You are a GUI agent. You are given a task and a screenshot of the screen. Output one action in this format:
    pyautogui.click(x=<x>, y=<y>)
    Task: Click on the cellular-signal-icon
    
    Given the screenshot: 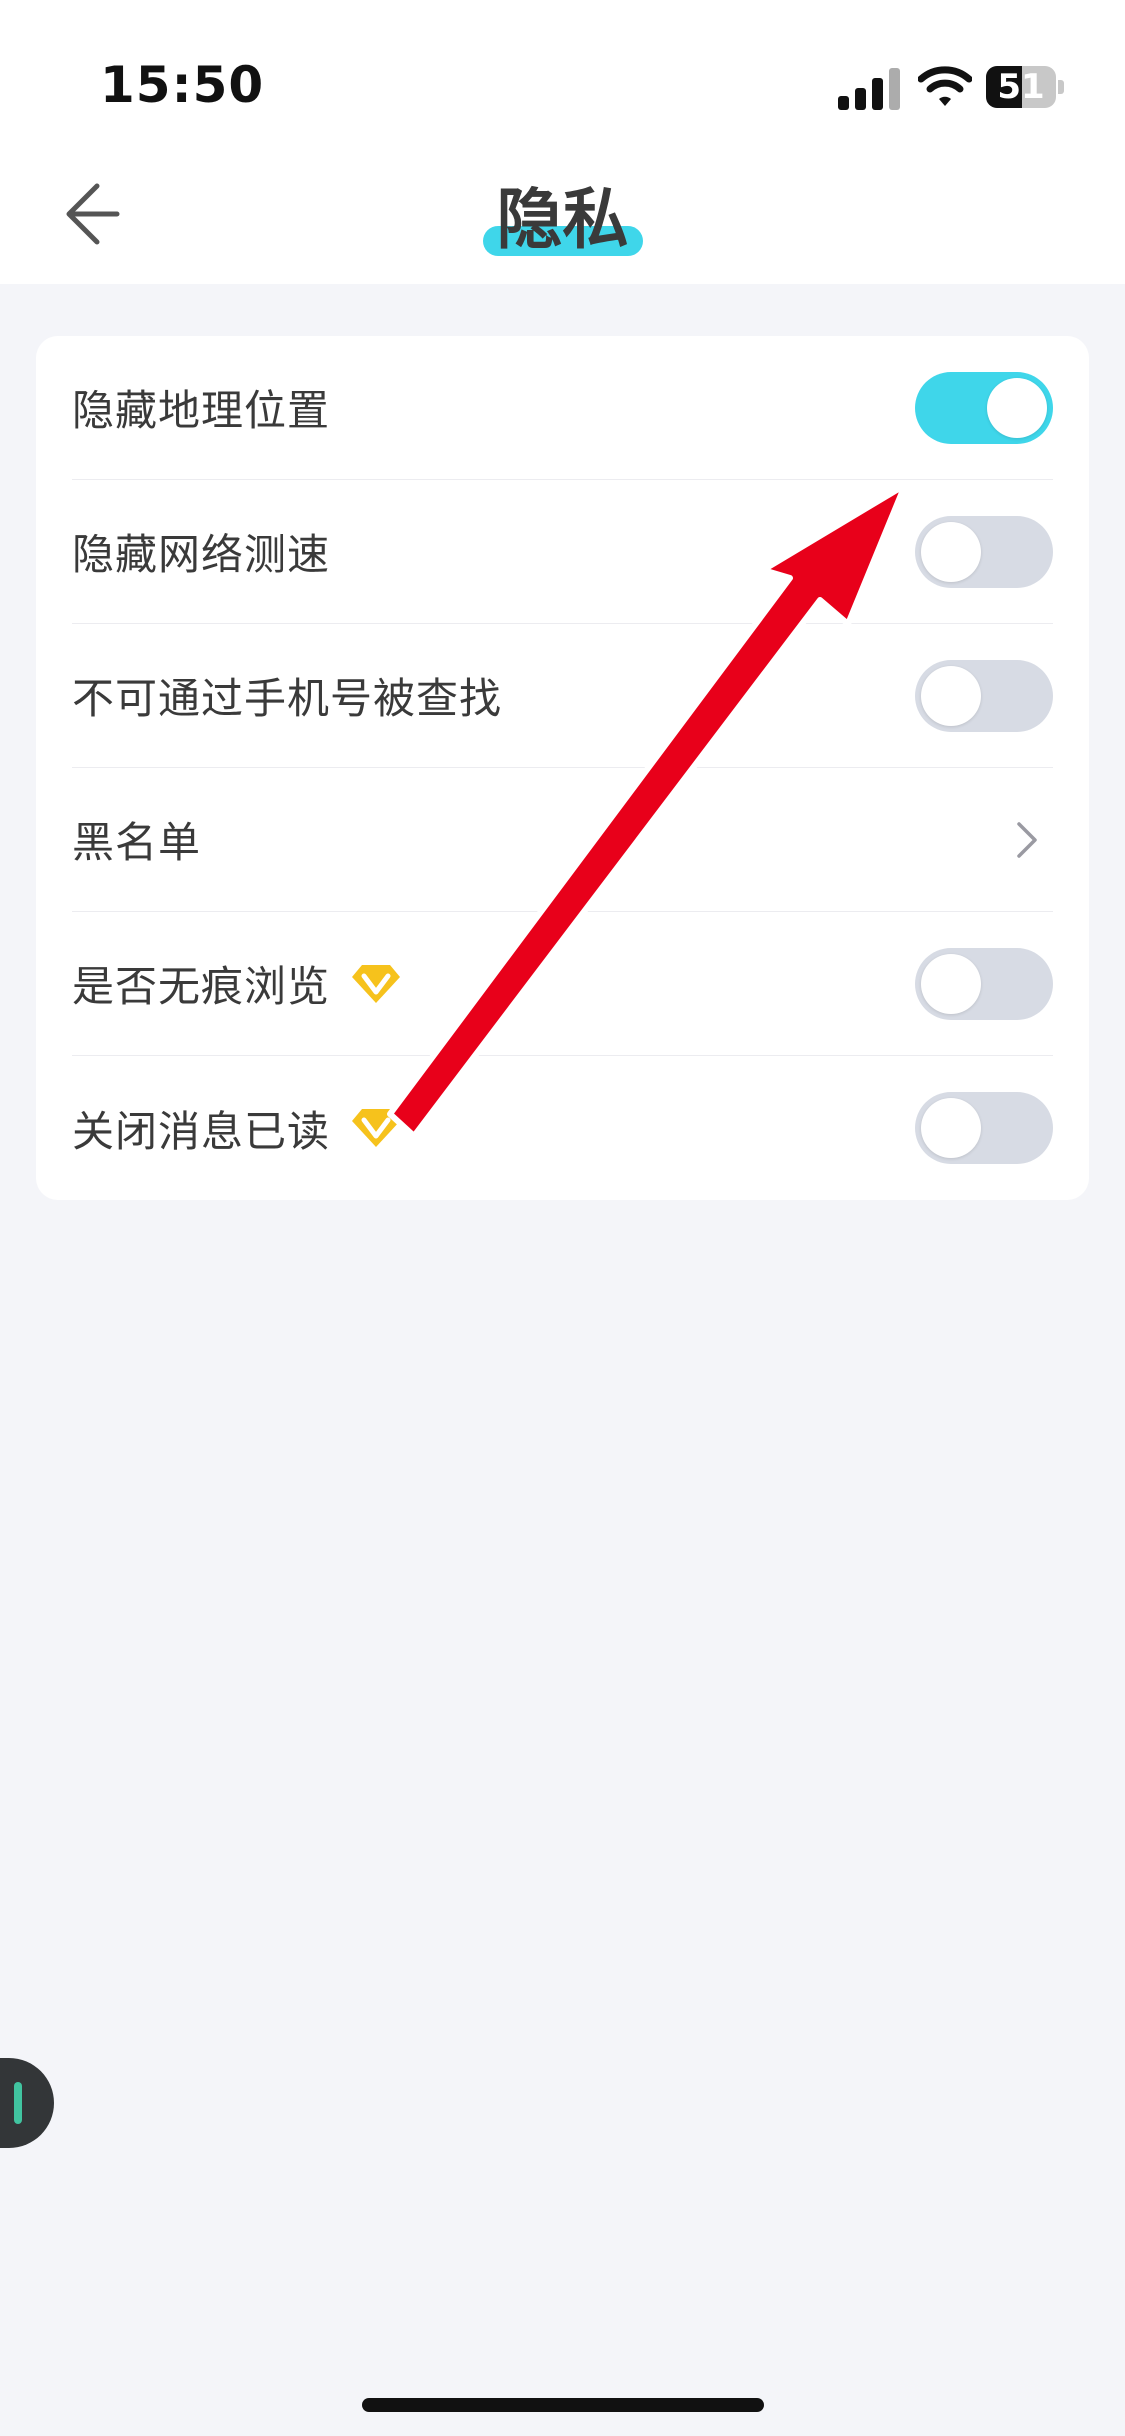 What is the action you would take?
    pyautogui.click(x=869, y=88)
    